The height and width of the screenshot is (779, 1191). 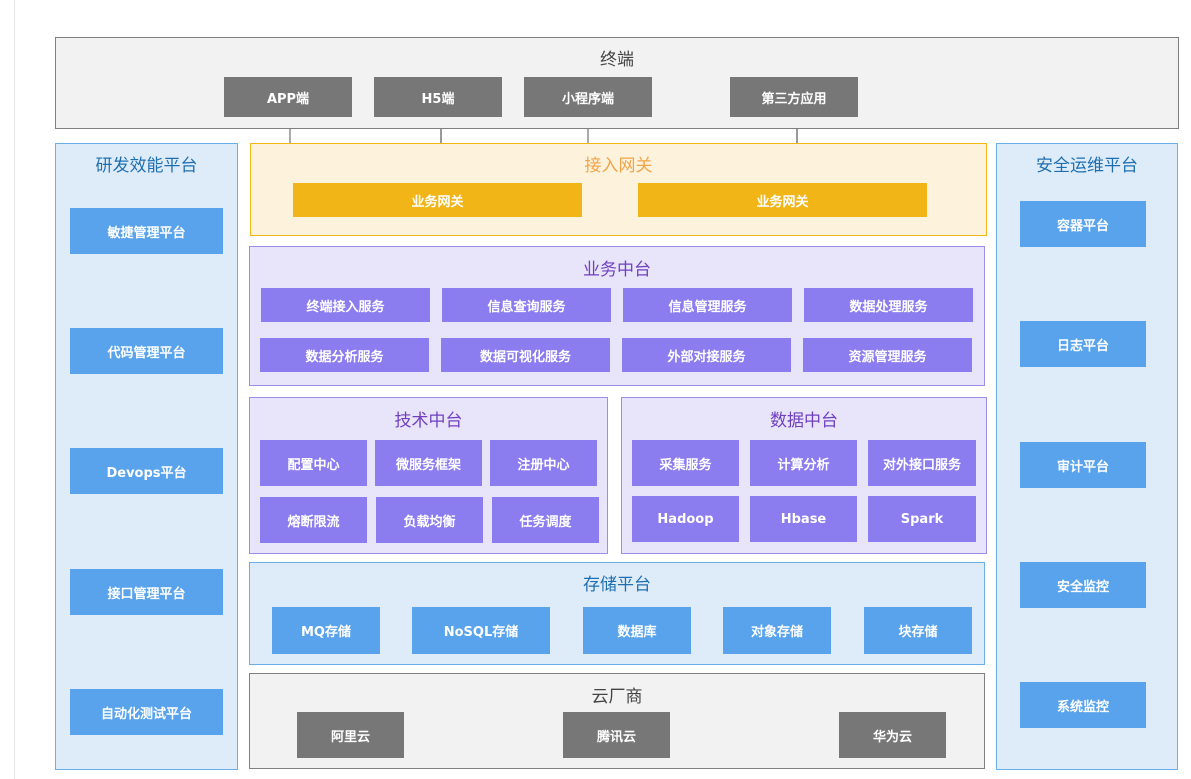 I want to click on tech-item-1: 配置中心, so click(x=313, y=463).